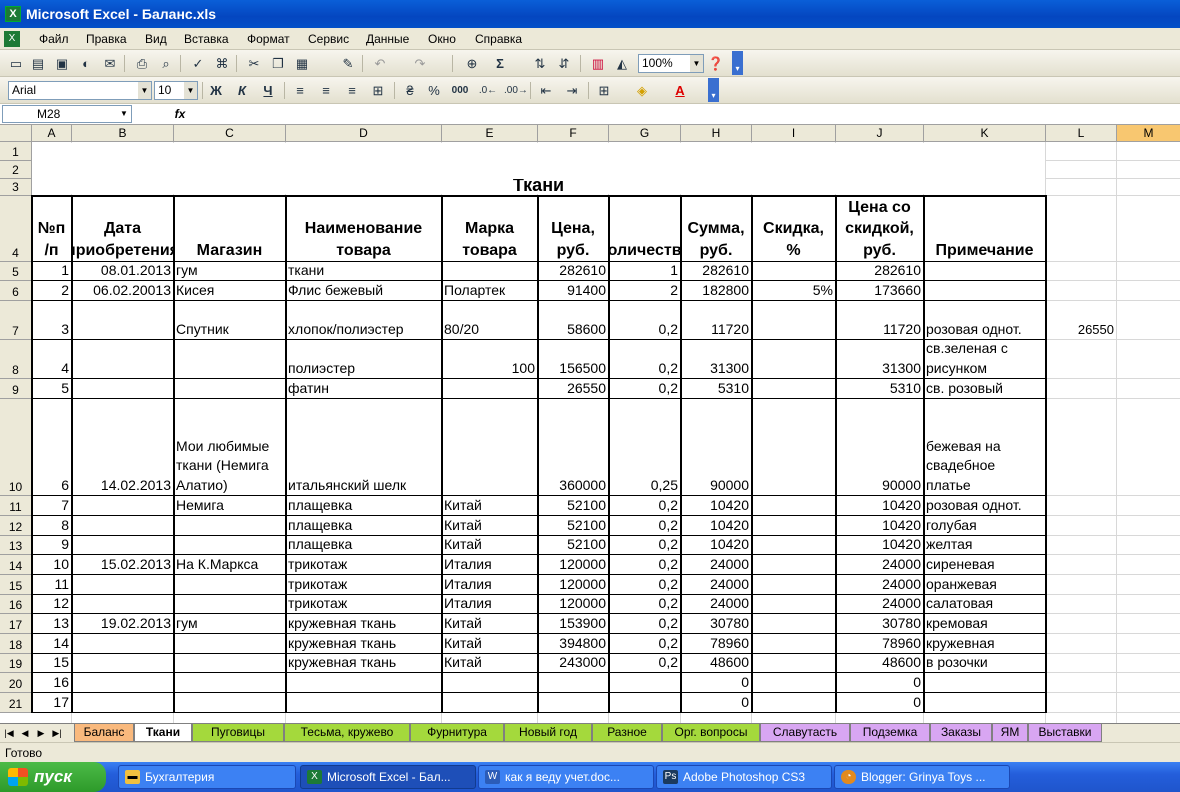  I want to click on align-center-icon: ≡, so click(326, 90).